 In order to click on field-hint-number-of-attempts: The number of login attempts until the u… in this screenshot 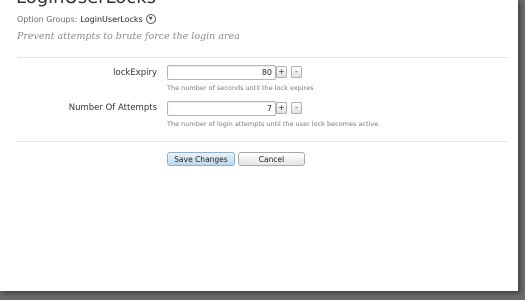, I will do `click(273, 124)`.